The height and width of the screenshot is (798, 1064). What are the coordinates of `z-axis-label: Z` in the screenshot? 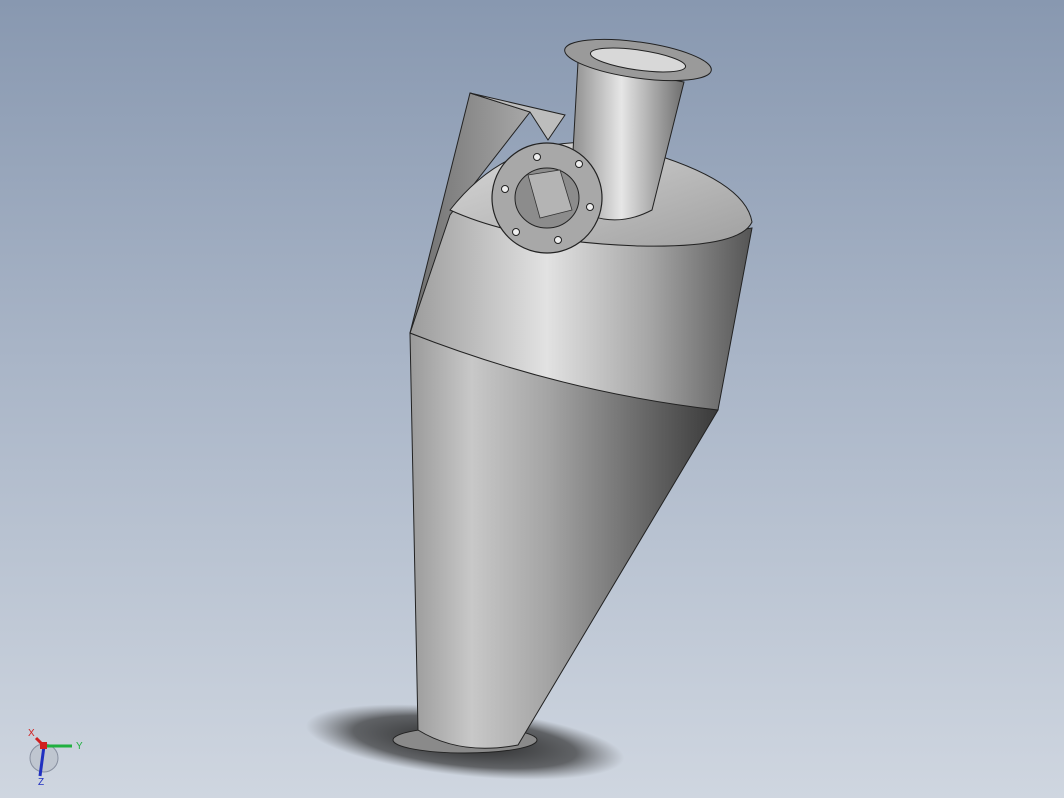 It's located at (41, 781).